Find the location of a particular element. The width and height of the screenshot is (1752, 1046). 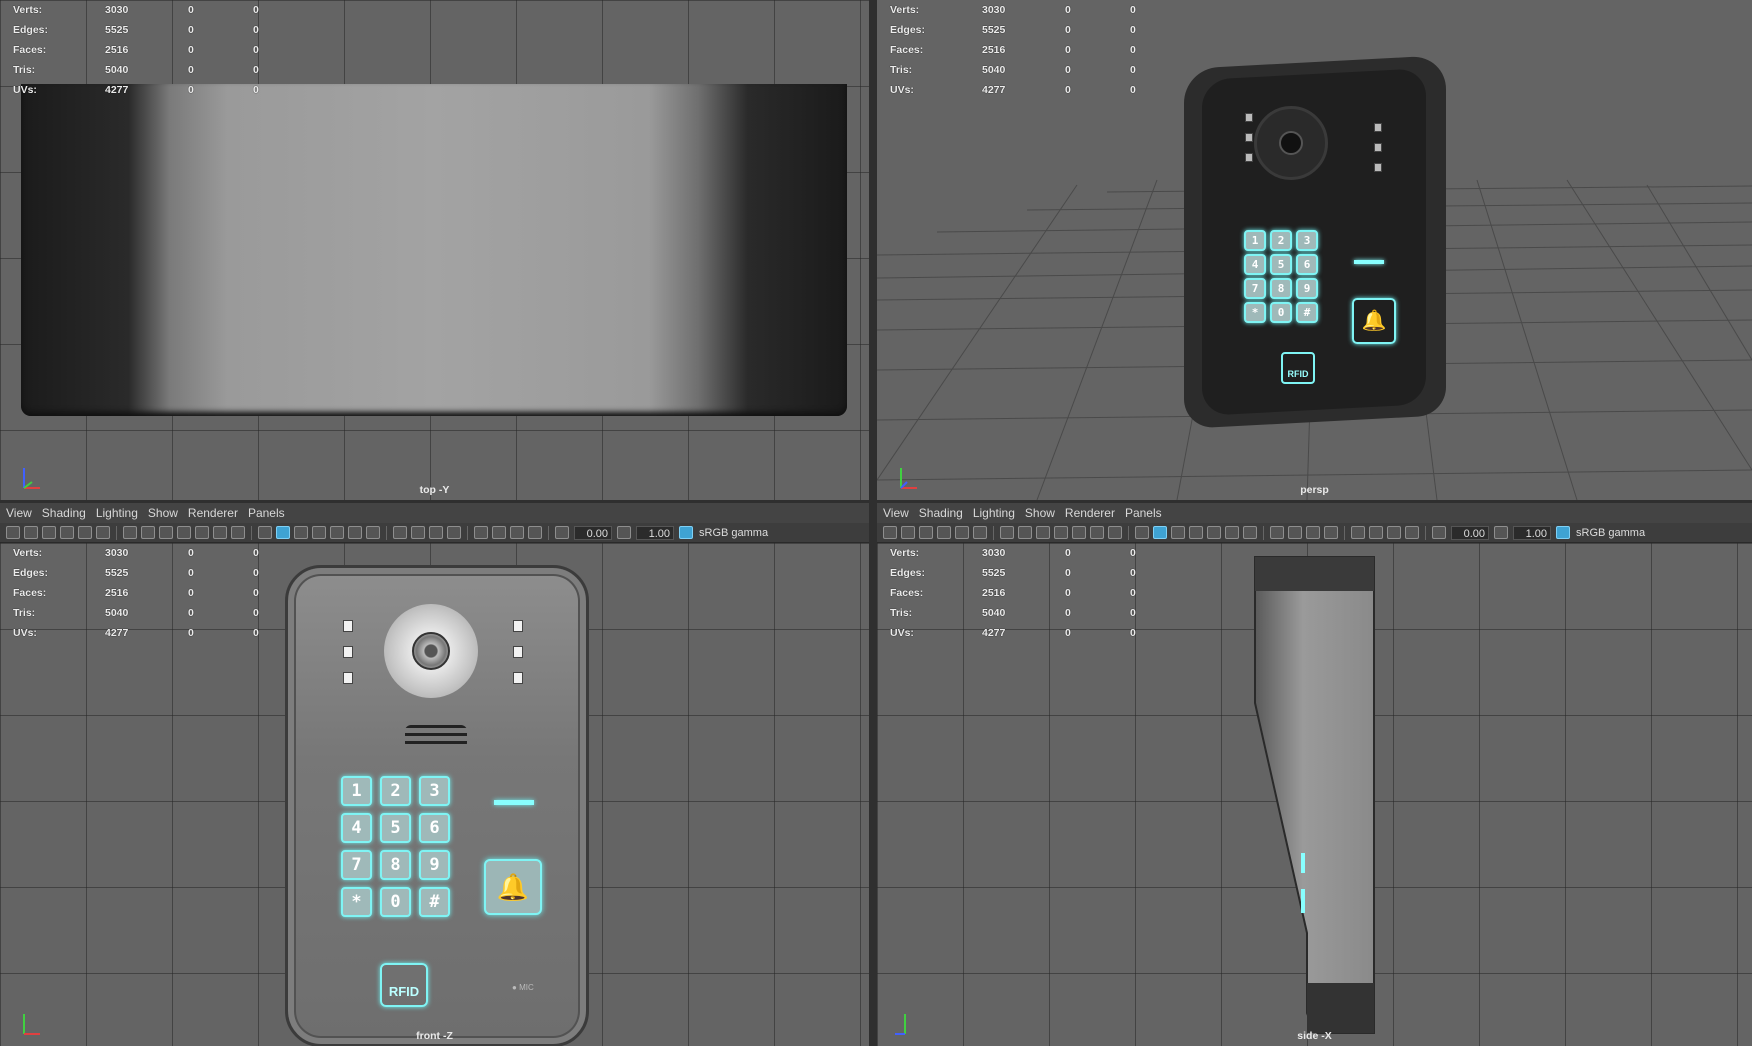

panel-divider-vertical is located at coordinates (873, 523).